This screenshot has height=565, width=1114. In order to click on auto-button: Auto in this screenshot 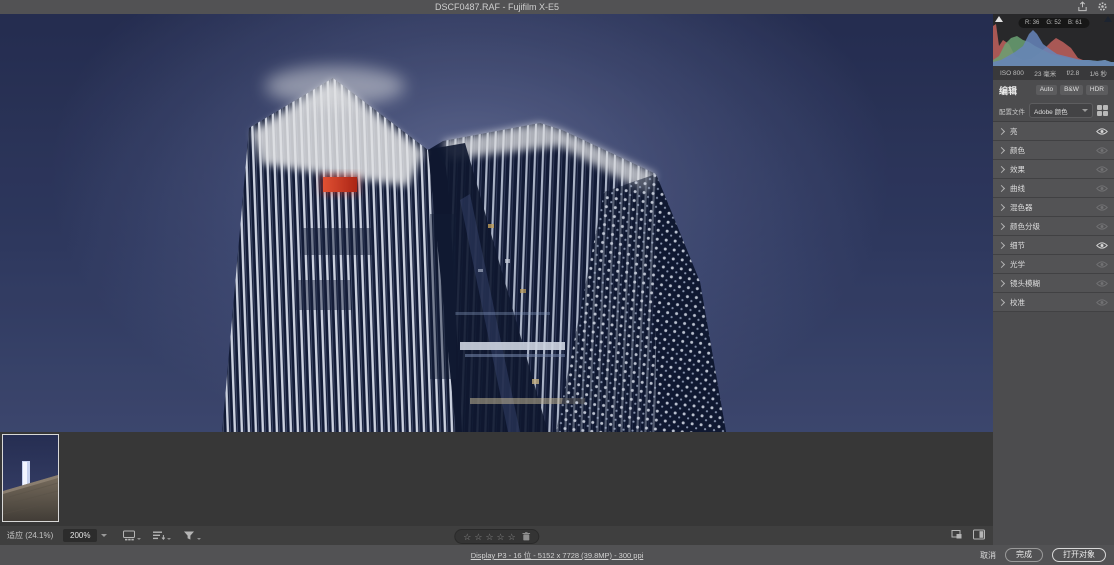, I will do `click(1046, 90)`.